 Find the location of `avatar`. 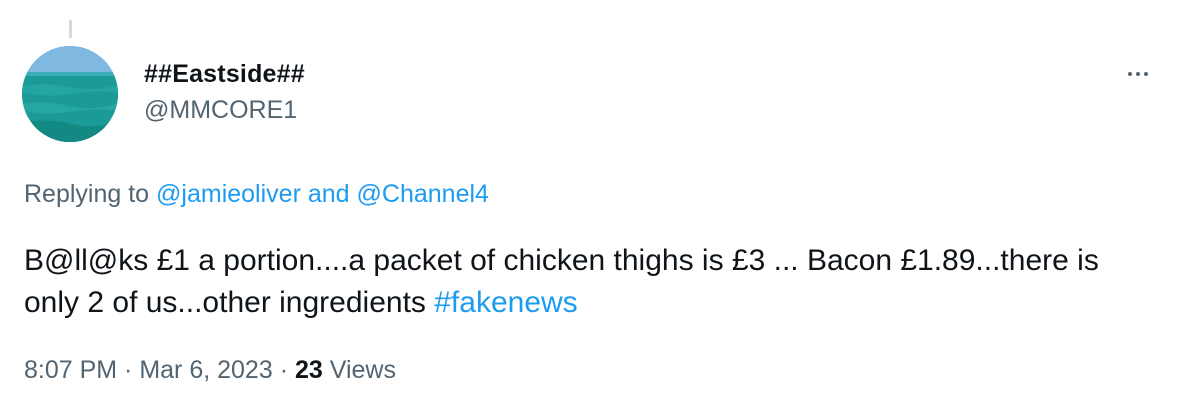

avatar is located at coordinates (70, 94).